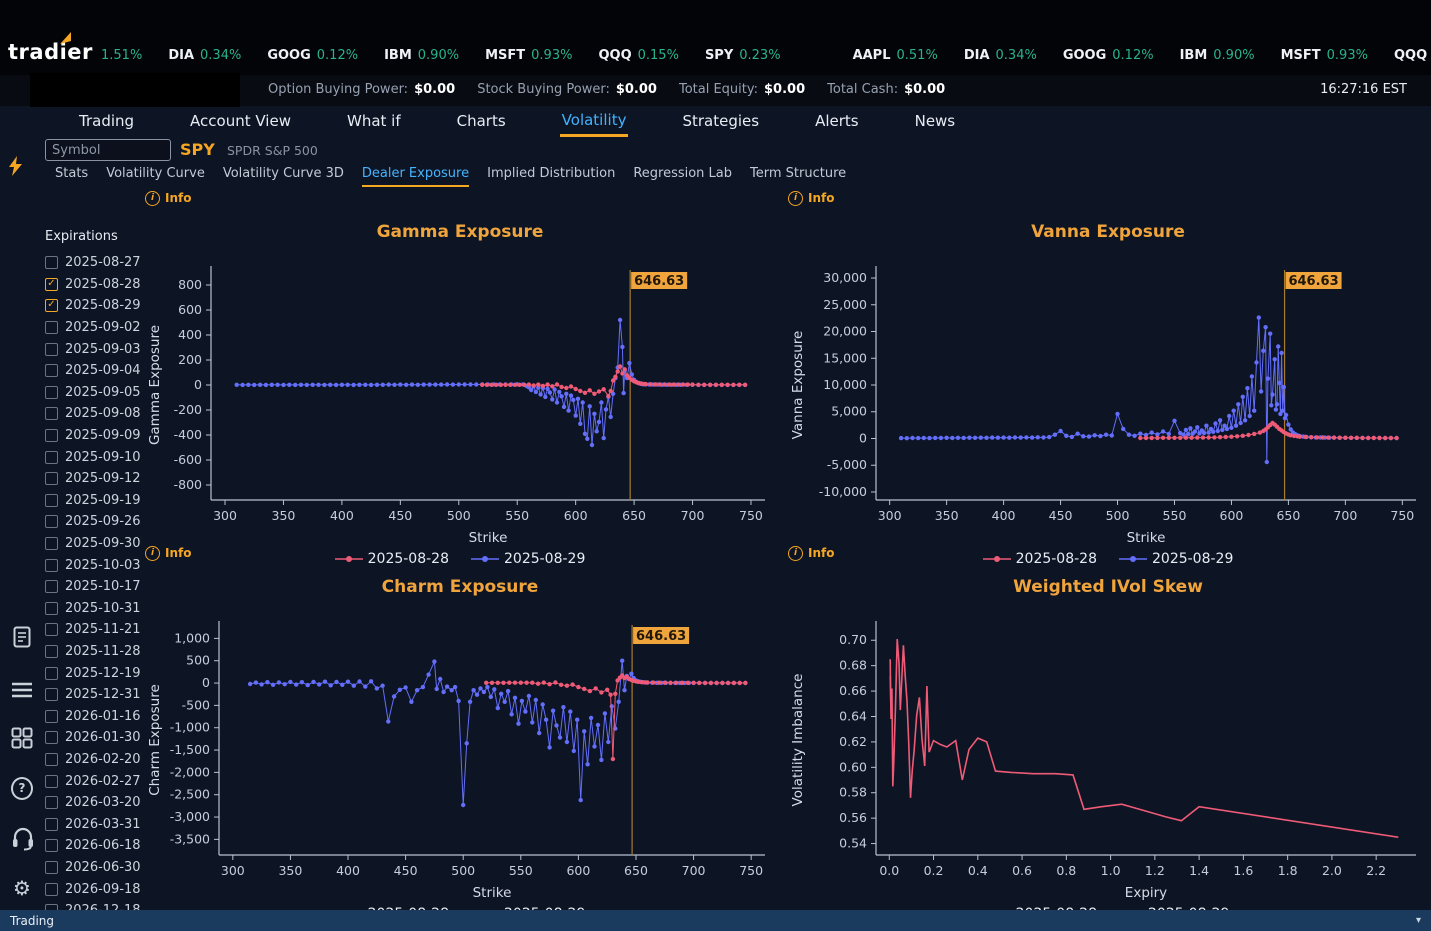  I want to click on grid-icon, so click(22, 738).